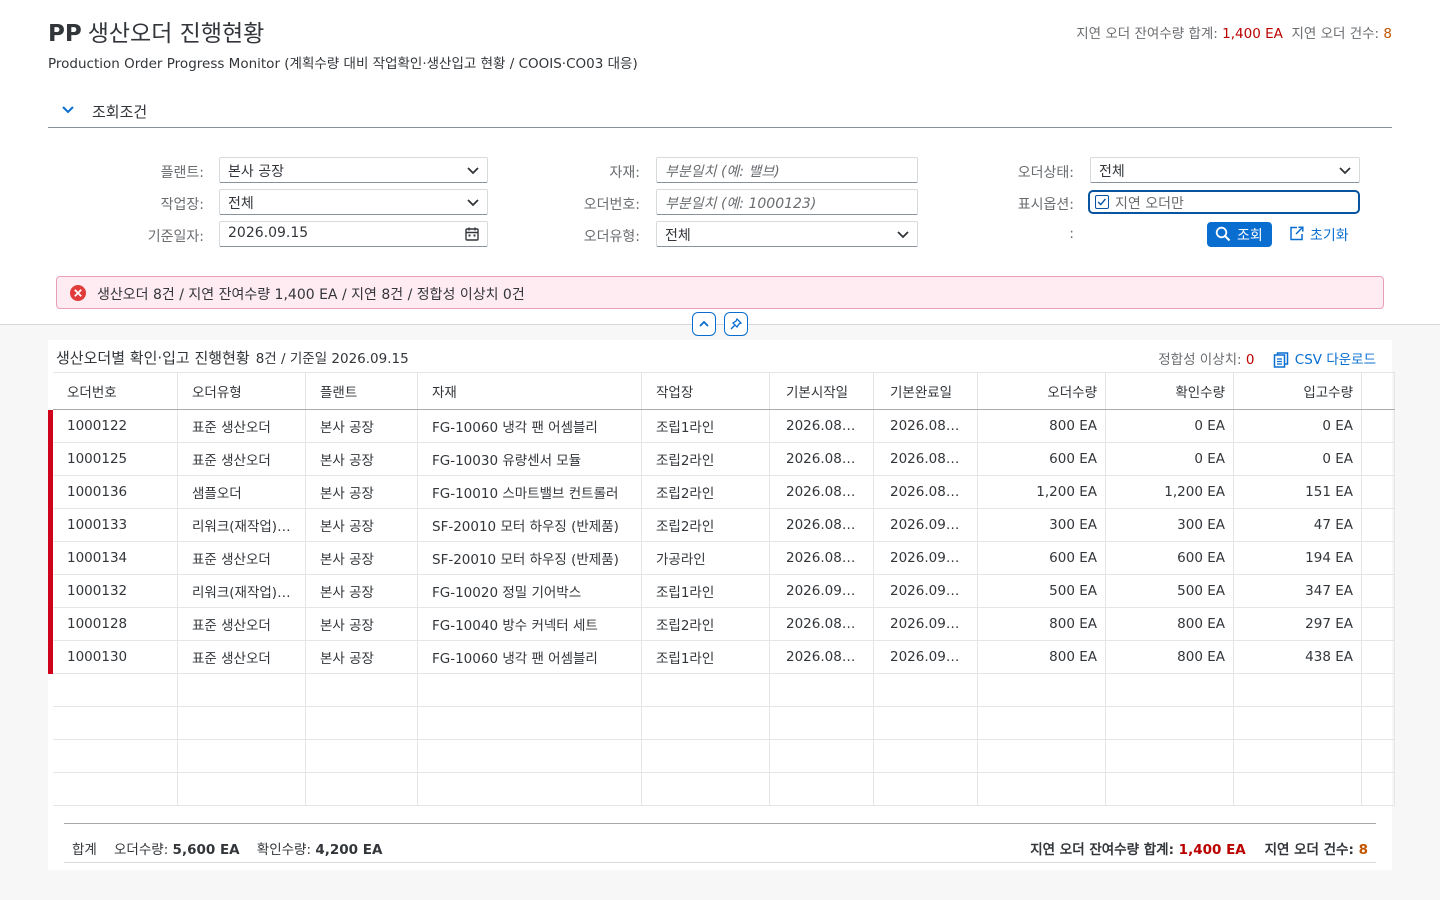  What do you see at coordinates (722, 690) in the screenshot?
I see `empty-row` at bounding box center [722, 690].